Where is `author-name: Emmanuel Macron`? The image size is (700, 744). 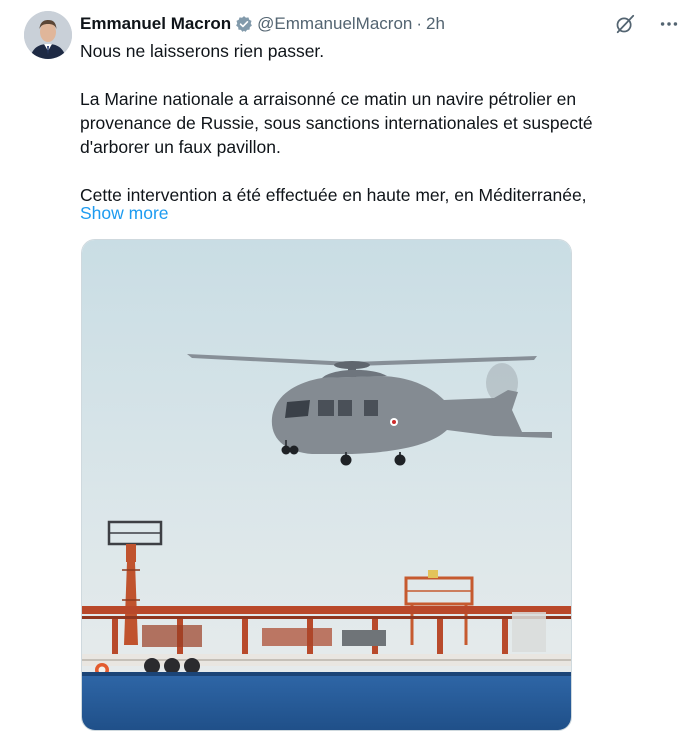 author-name: Emmanuel Macron is located at coordinates (155, 24).